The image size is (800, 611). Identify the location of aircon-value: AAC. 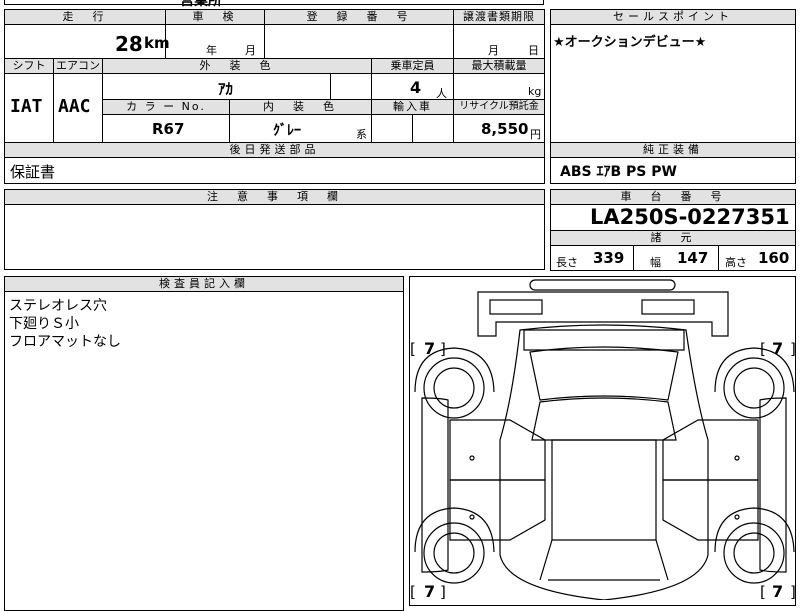
(74, 106).